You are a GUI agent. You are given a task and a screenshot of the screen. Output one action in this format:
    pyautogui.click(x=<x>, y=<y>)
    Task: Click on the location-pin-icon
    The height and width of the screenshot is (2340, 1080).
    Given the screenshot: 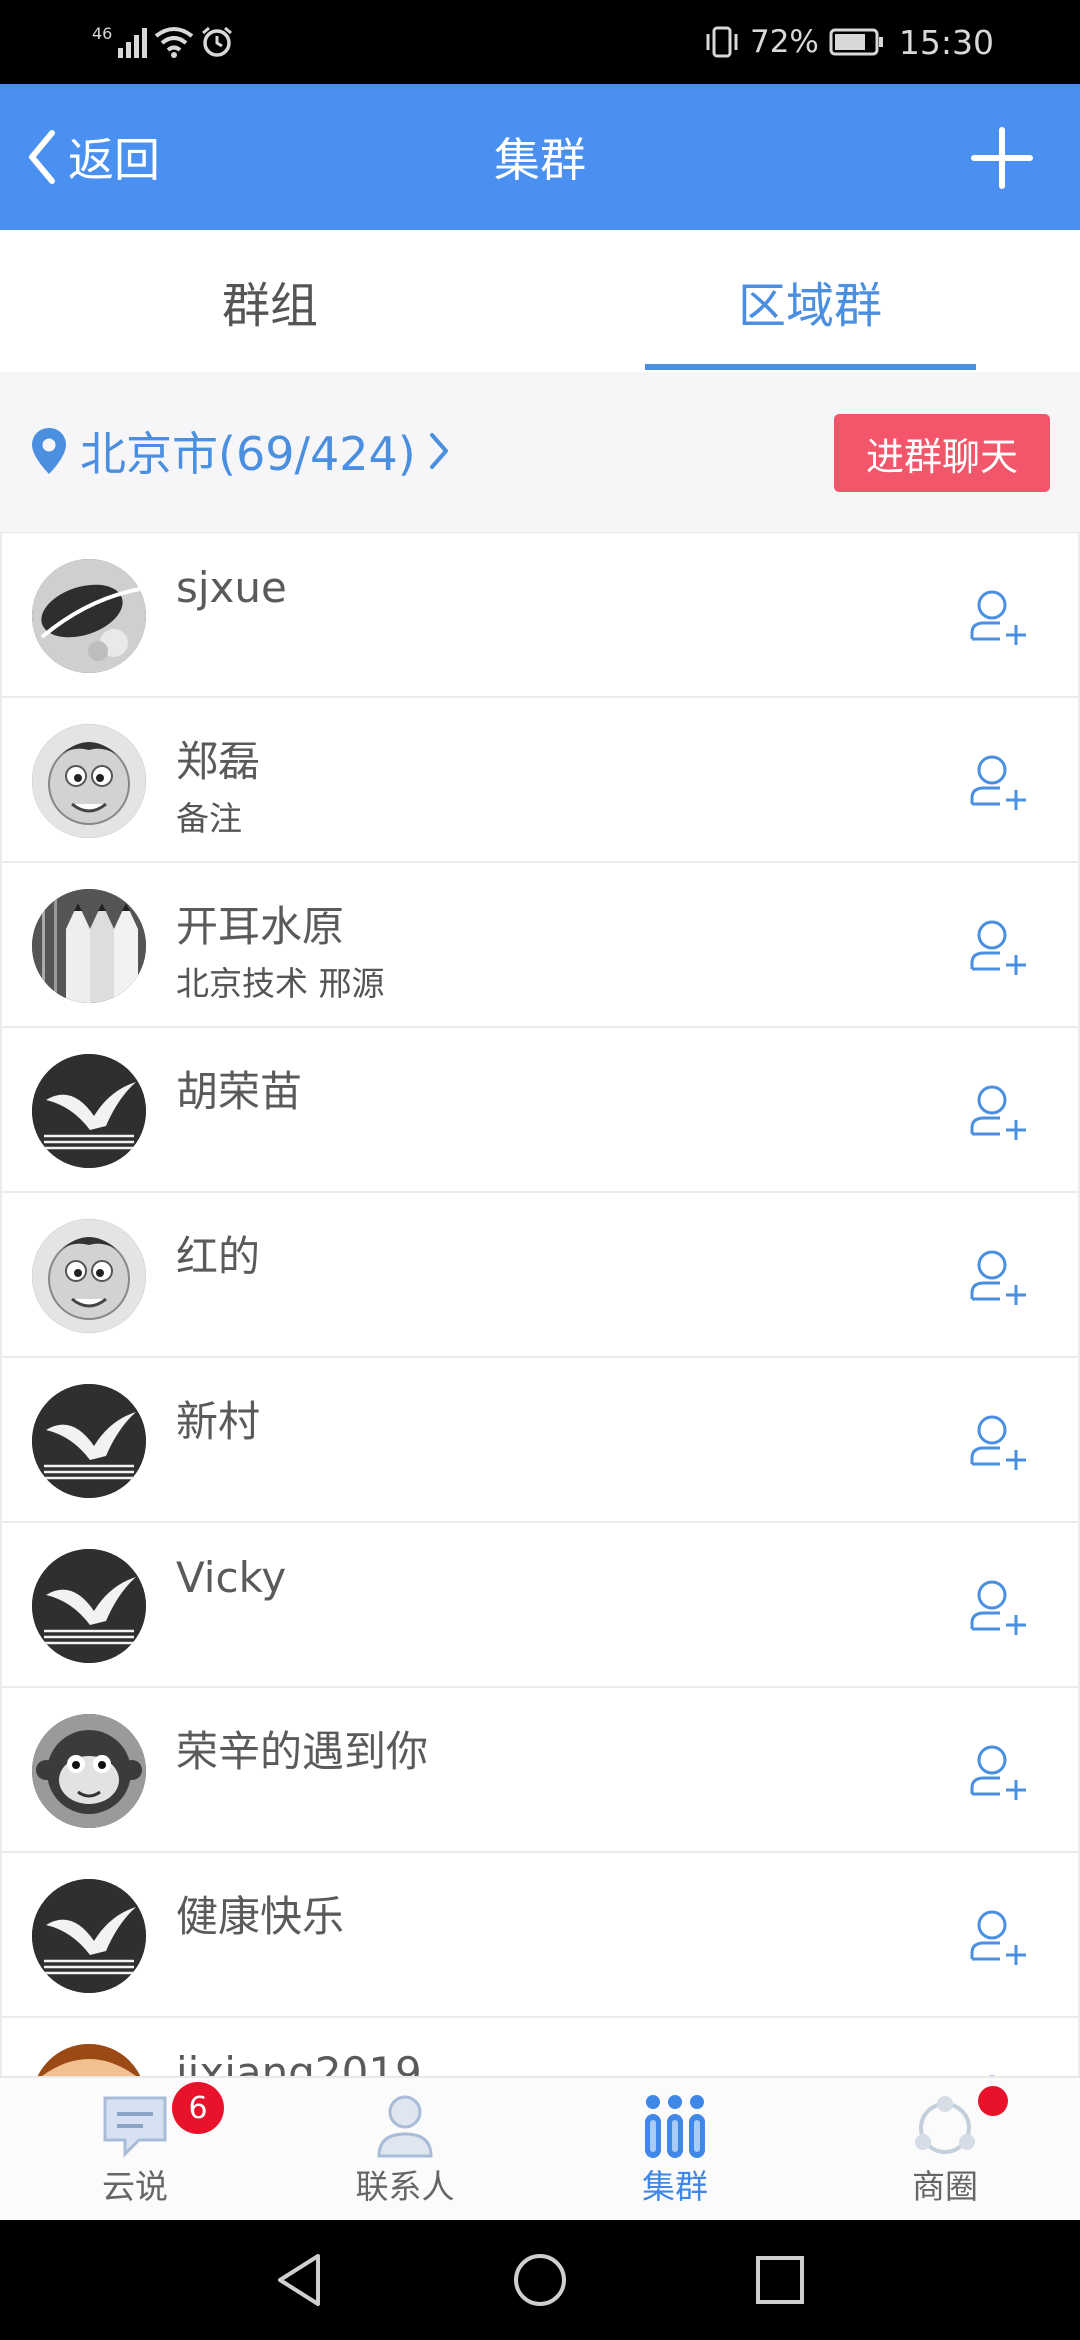 What is the action you would take?
    pyautogui.click(x=49, y=451)
    